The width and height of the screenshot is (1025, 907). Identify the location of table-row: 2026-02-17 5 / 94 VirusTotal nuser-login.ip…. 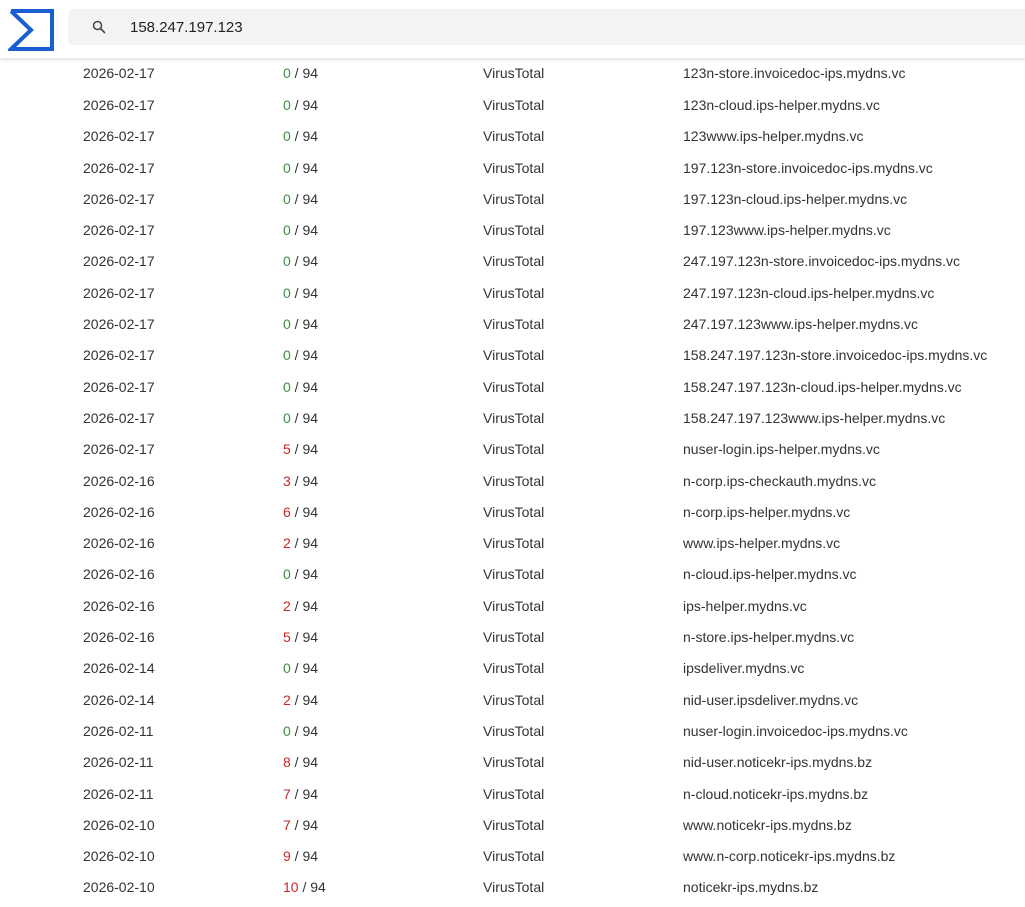
(512, 449).